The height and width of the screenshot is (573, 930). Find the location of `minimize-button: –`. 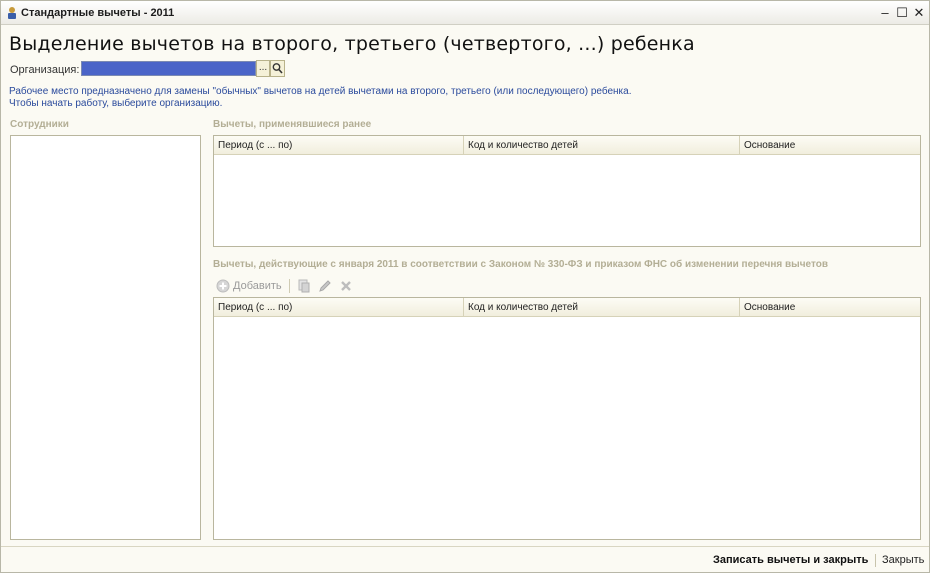

minimize-button: – is located at coordinates (885, 13).